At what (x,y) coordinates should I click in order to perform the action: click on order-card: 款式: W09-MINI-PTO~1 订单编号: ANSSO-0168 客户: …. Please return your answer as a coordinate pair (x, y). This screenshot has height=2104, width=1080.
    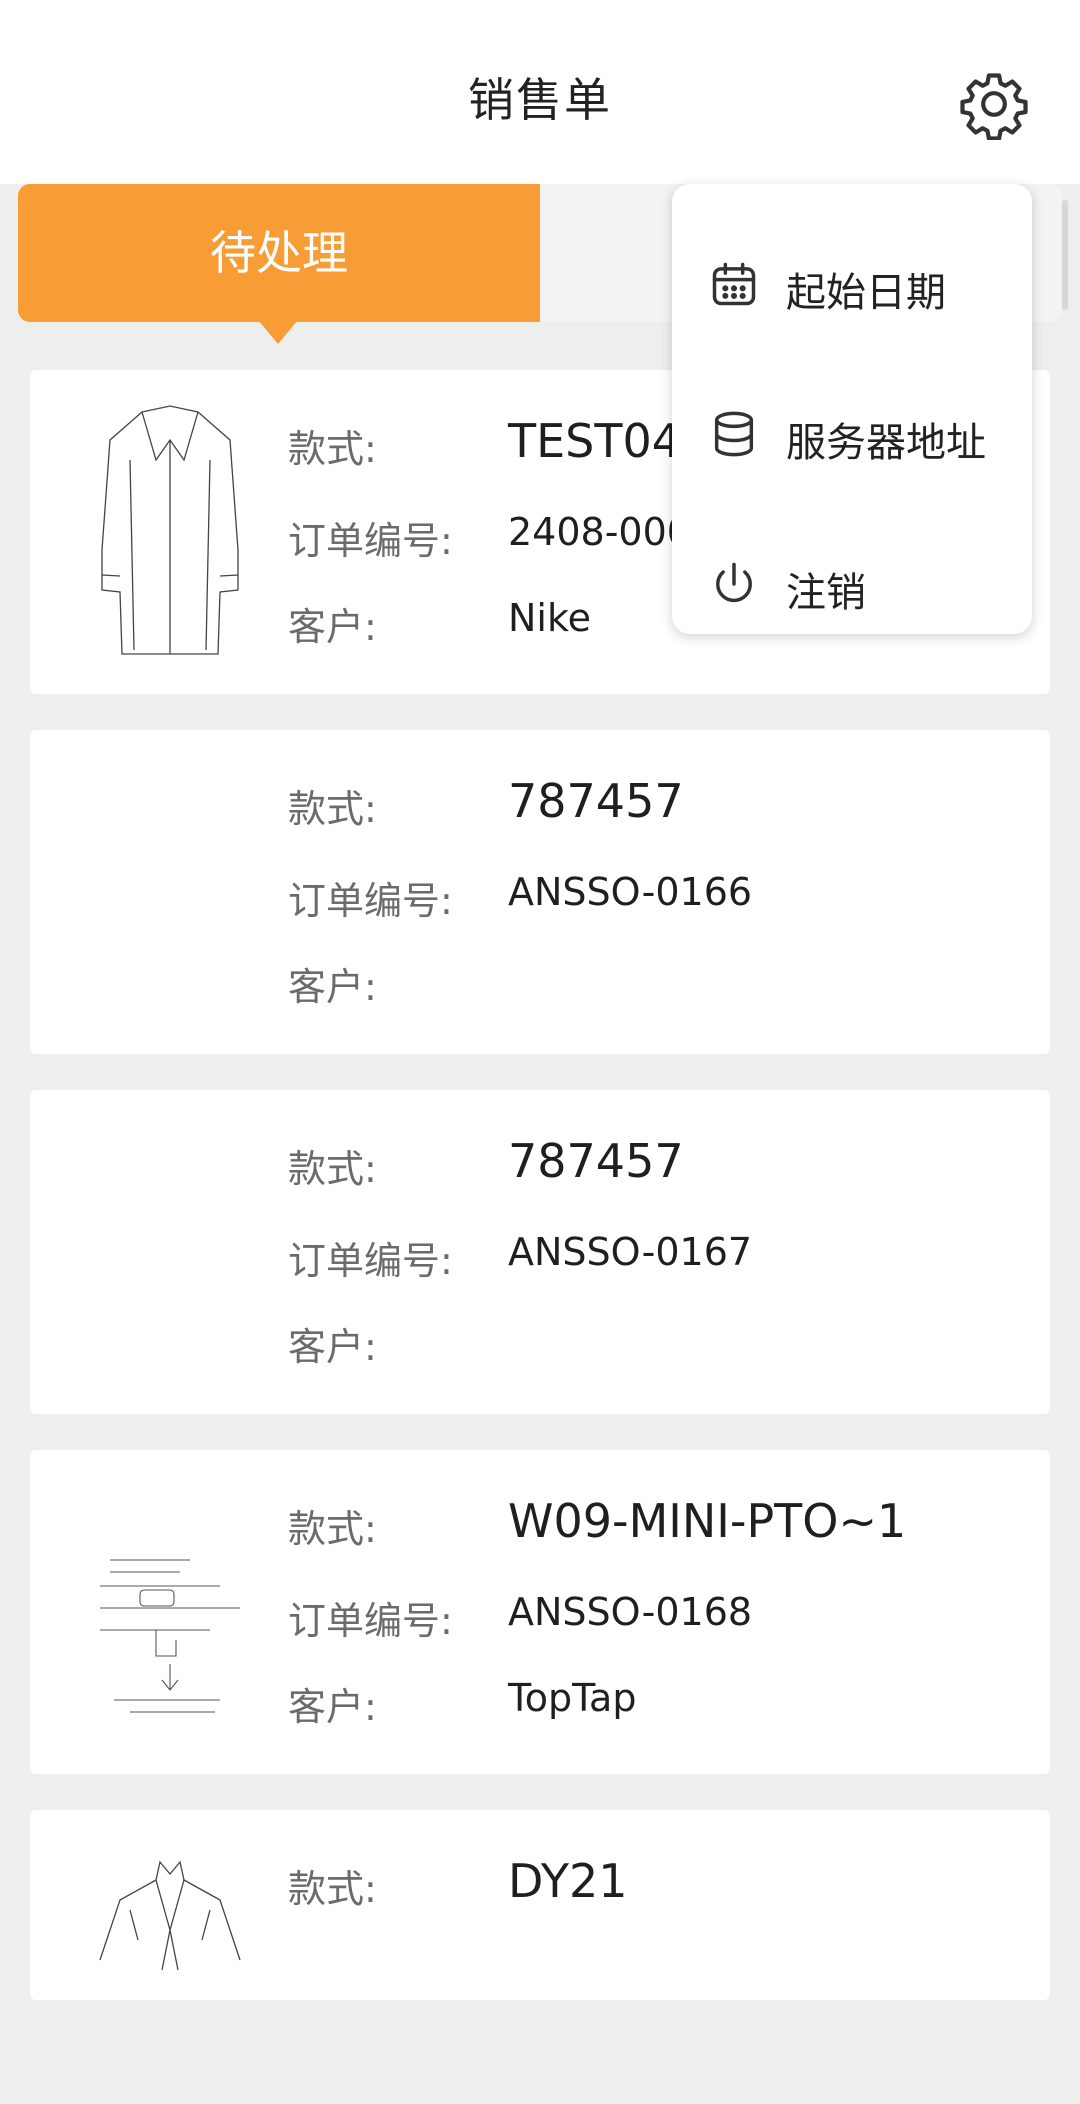
    Looking at the image, I should click on (540, 1612).